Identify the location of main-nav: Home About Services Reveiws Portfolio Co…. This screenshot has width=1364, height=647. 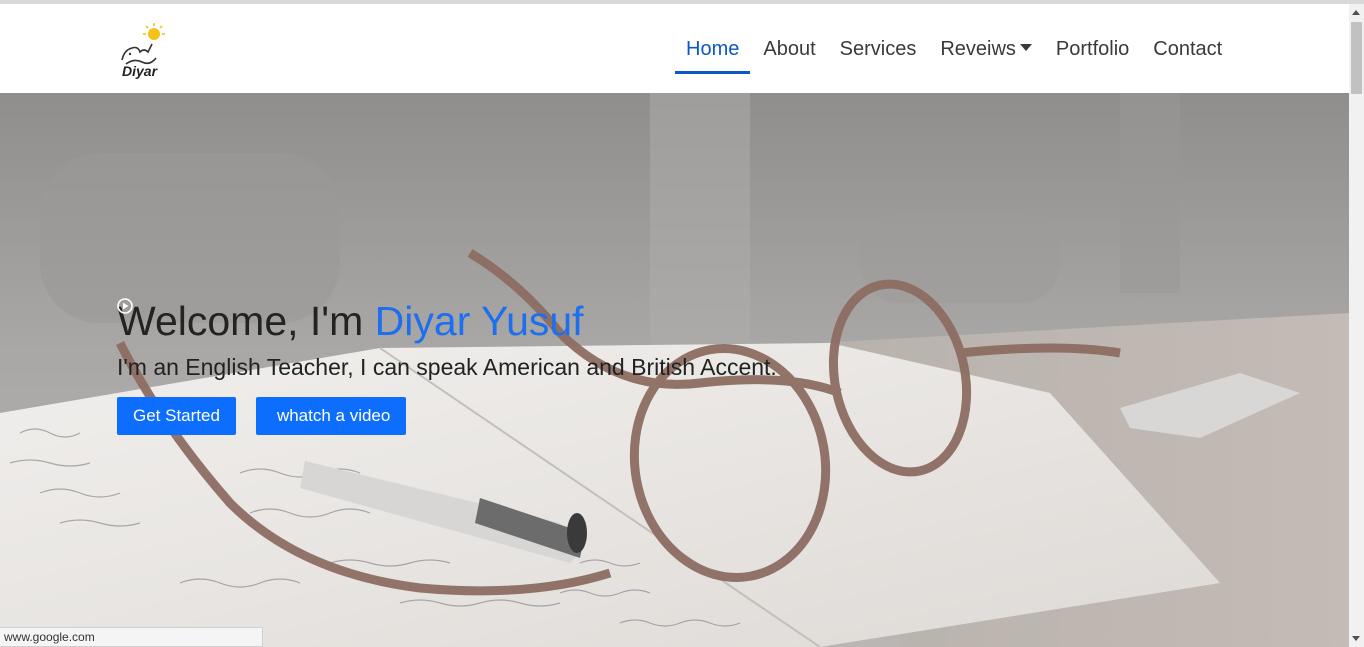
(954, 54).